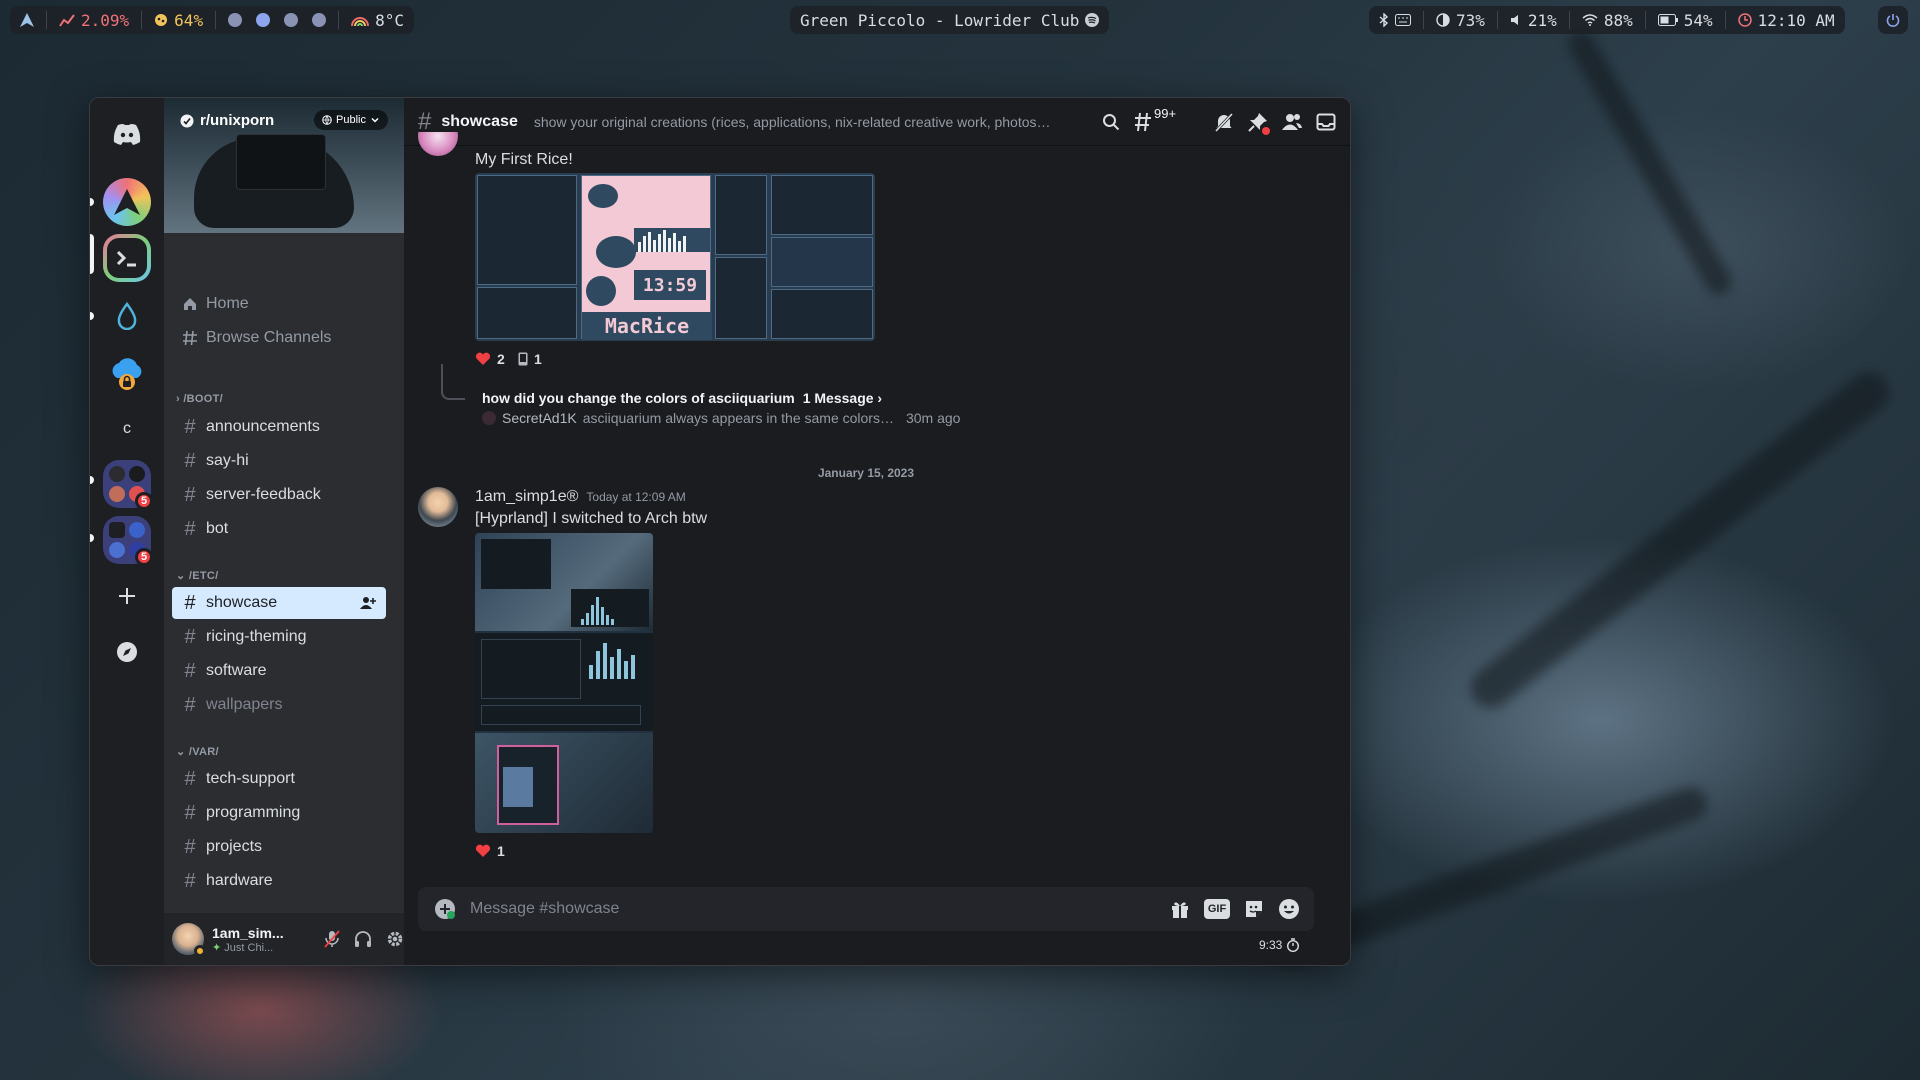  I want to click on pinned-messages-icon, so click(1259, 123).